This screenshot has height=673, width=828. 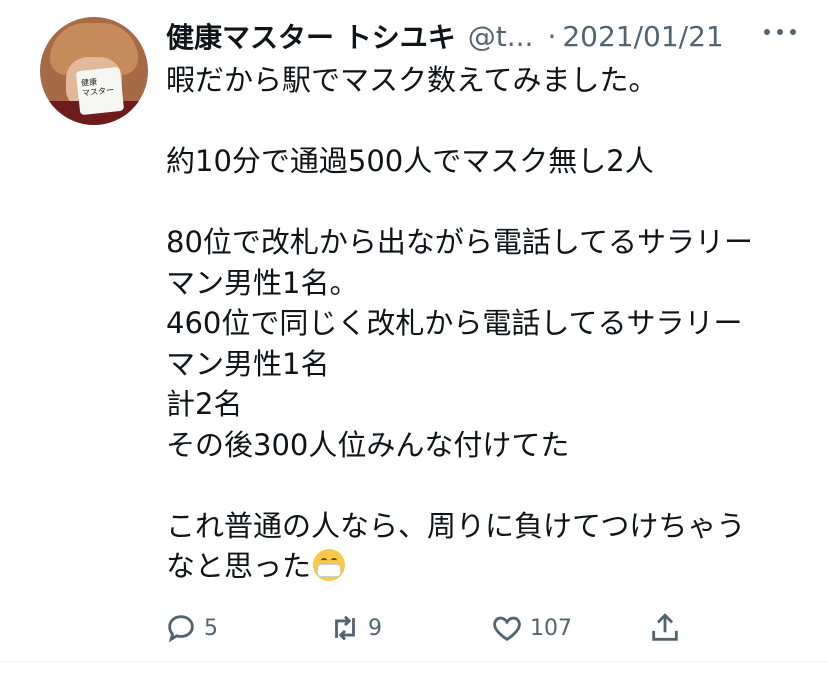 I want to click on tweet-text-line: 暇だから駅でマスク数えてみました。, so click(x=412, y=80).